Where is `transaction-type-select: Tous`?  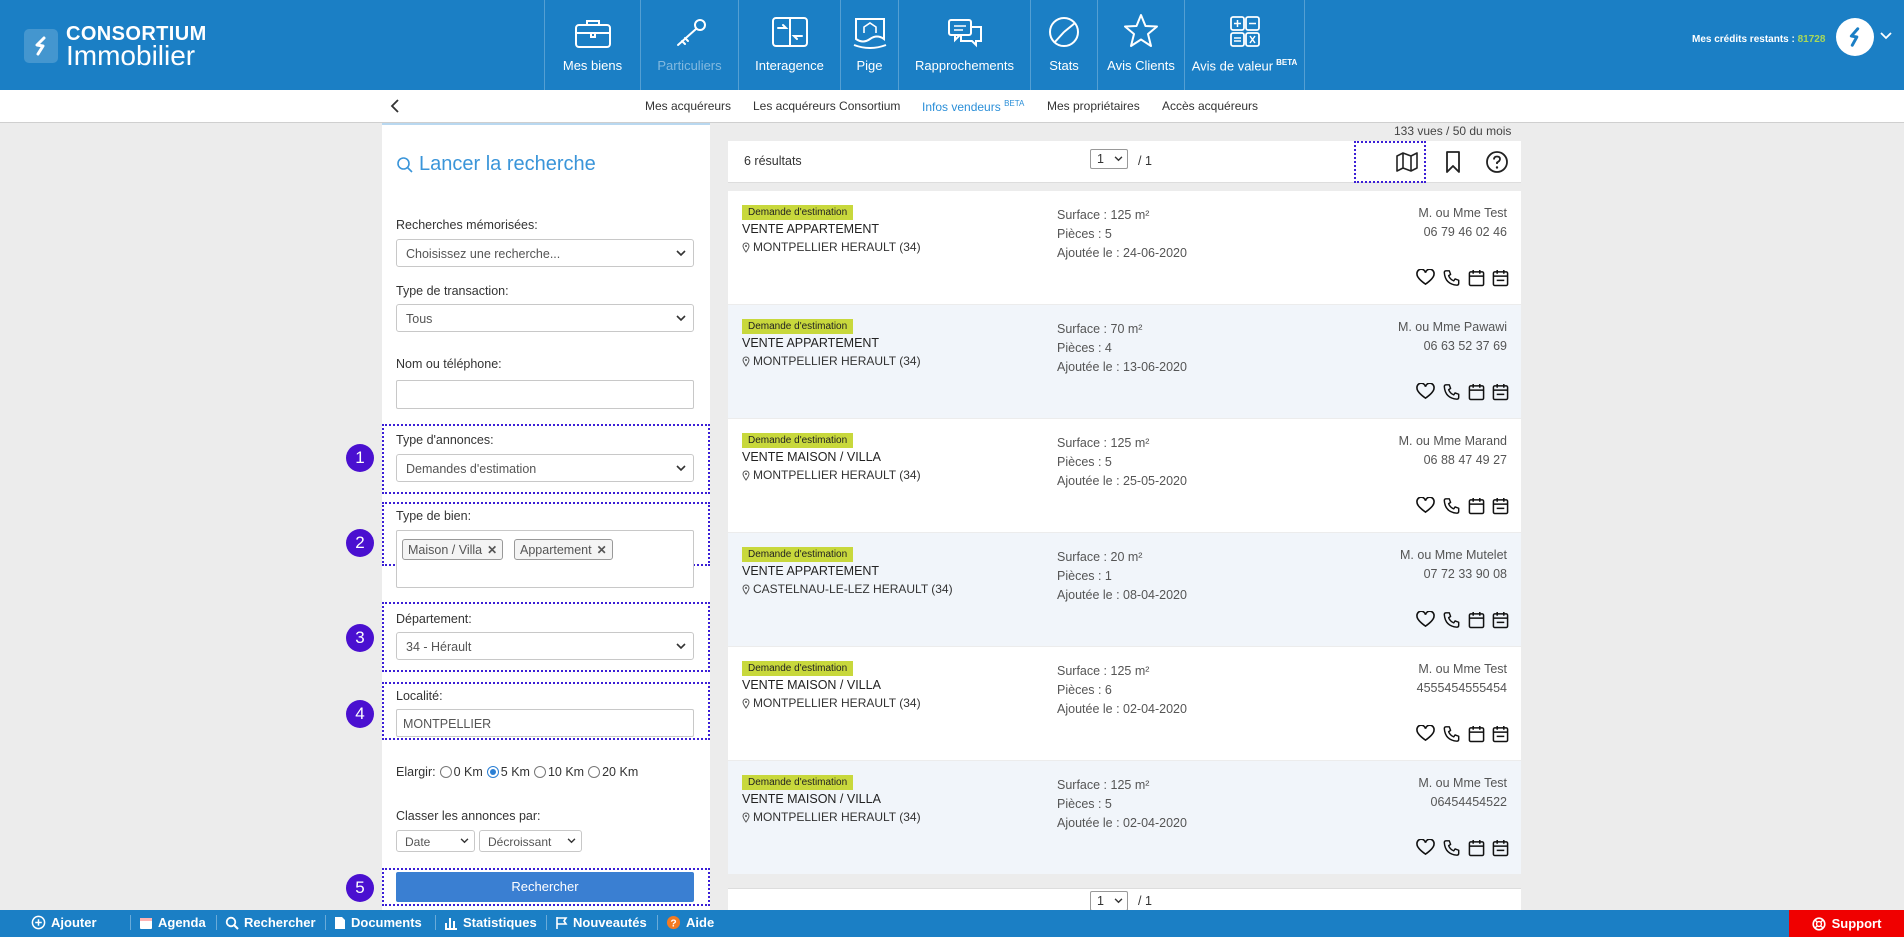 transaction-type-select: Tous is located at coordinates (545, 318).